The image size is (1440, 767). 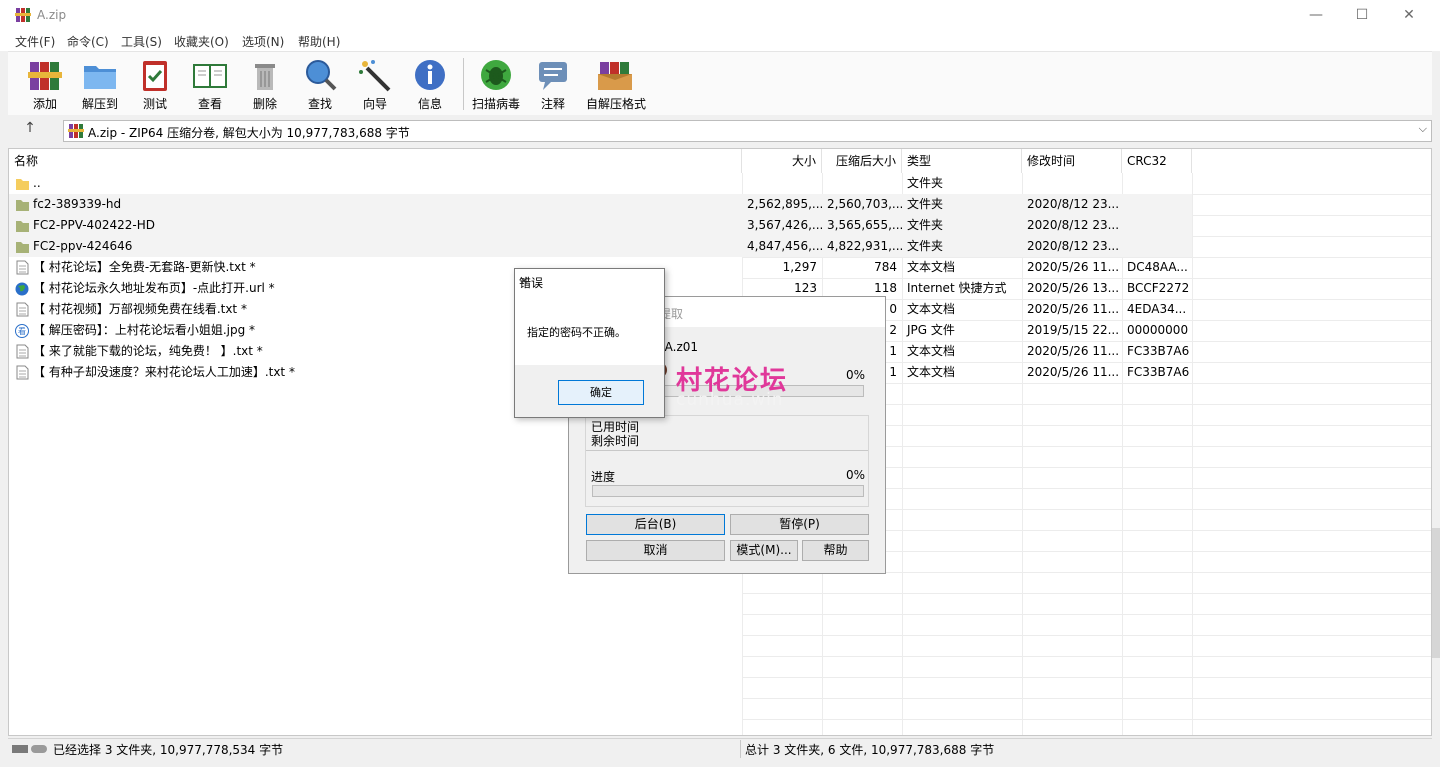 I want to click on total-progress-bar, so click(x=728, y=491).